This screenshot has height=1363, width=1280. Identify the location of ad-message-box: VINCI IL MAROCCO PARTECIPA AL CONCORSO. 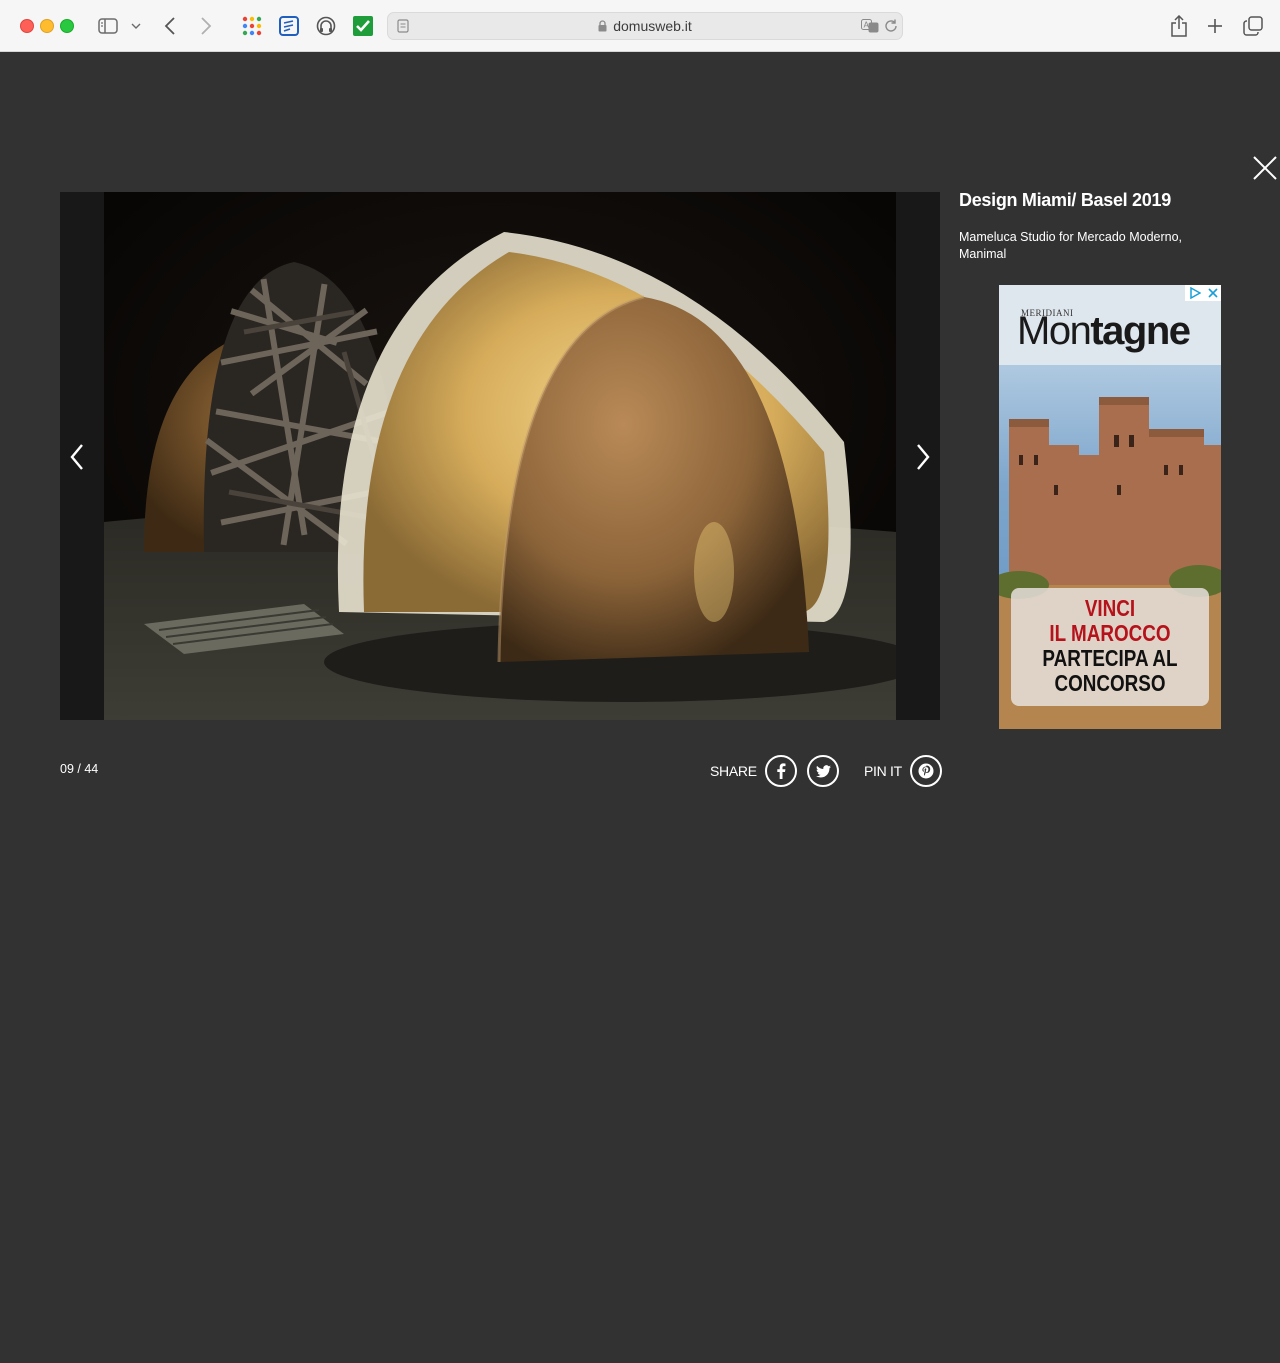
(1110, 647).